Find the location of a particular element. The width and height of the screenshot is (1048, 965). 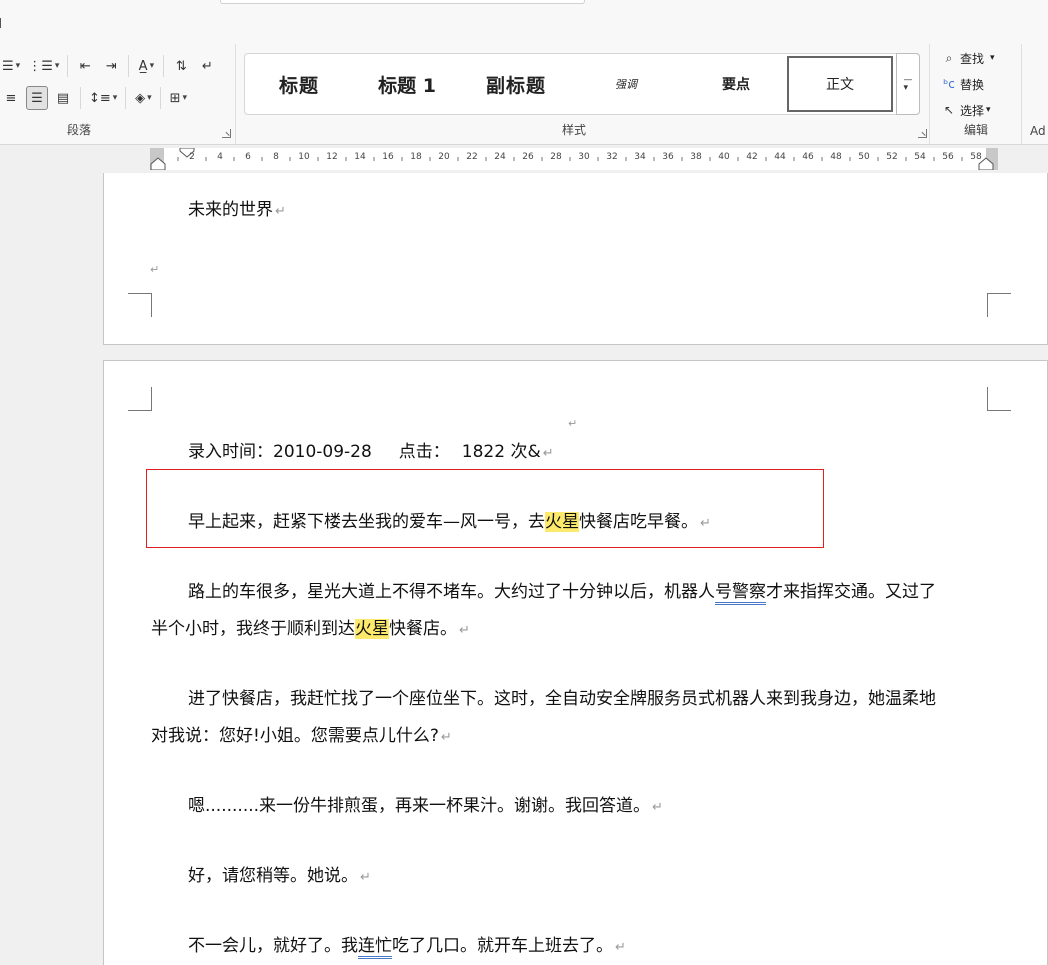

clicks-value: 1822 次& is located at coordinates (501, 452).